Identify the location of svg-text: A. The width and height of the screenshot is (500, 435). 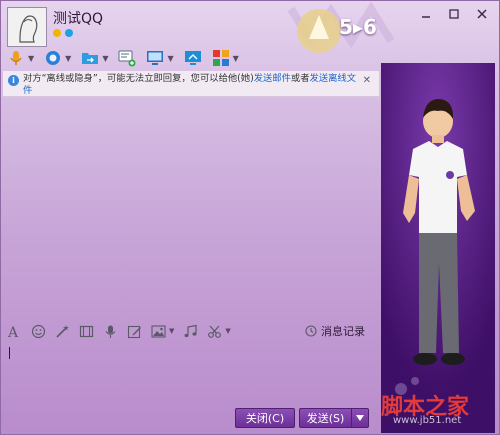
(13, 332).